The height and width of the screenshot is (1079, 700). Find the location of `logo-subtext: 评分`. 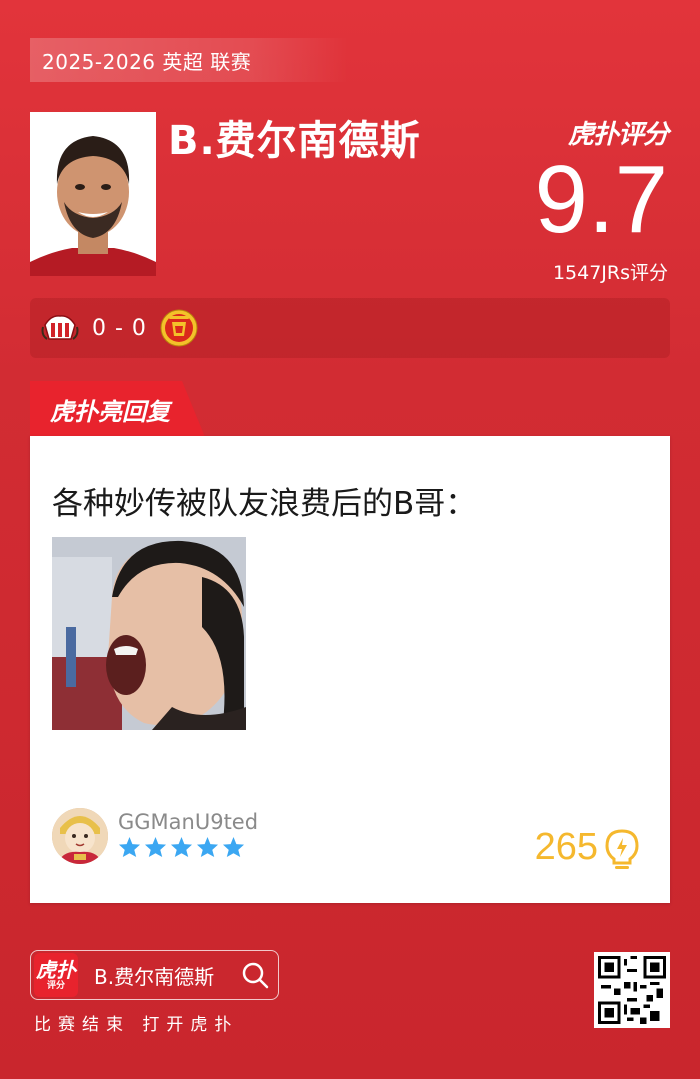

logo-subtext: 评分 is located at coordinates (55, 986).